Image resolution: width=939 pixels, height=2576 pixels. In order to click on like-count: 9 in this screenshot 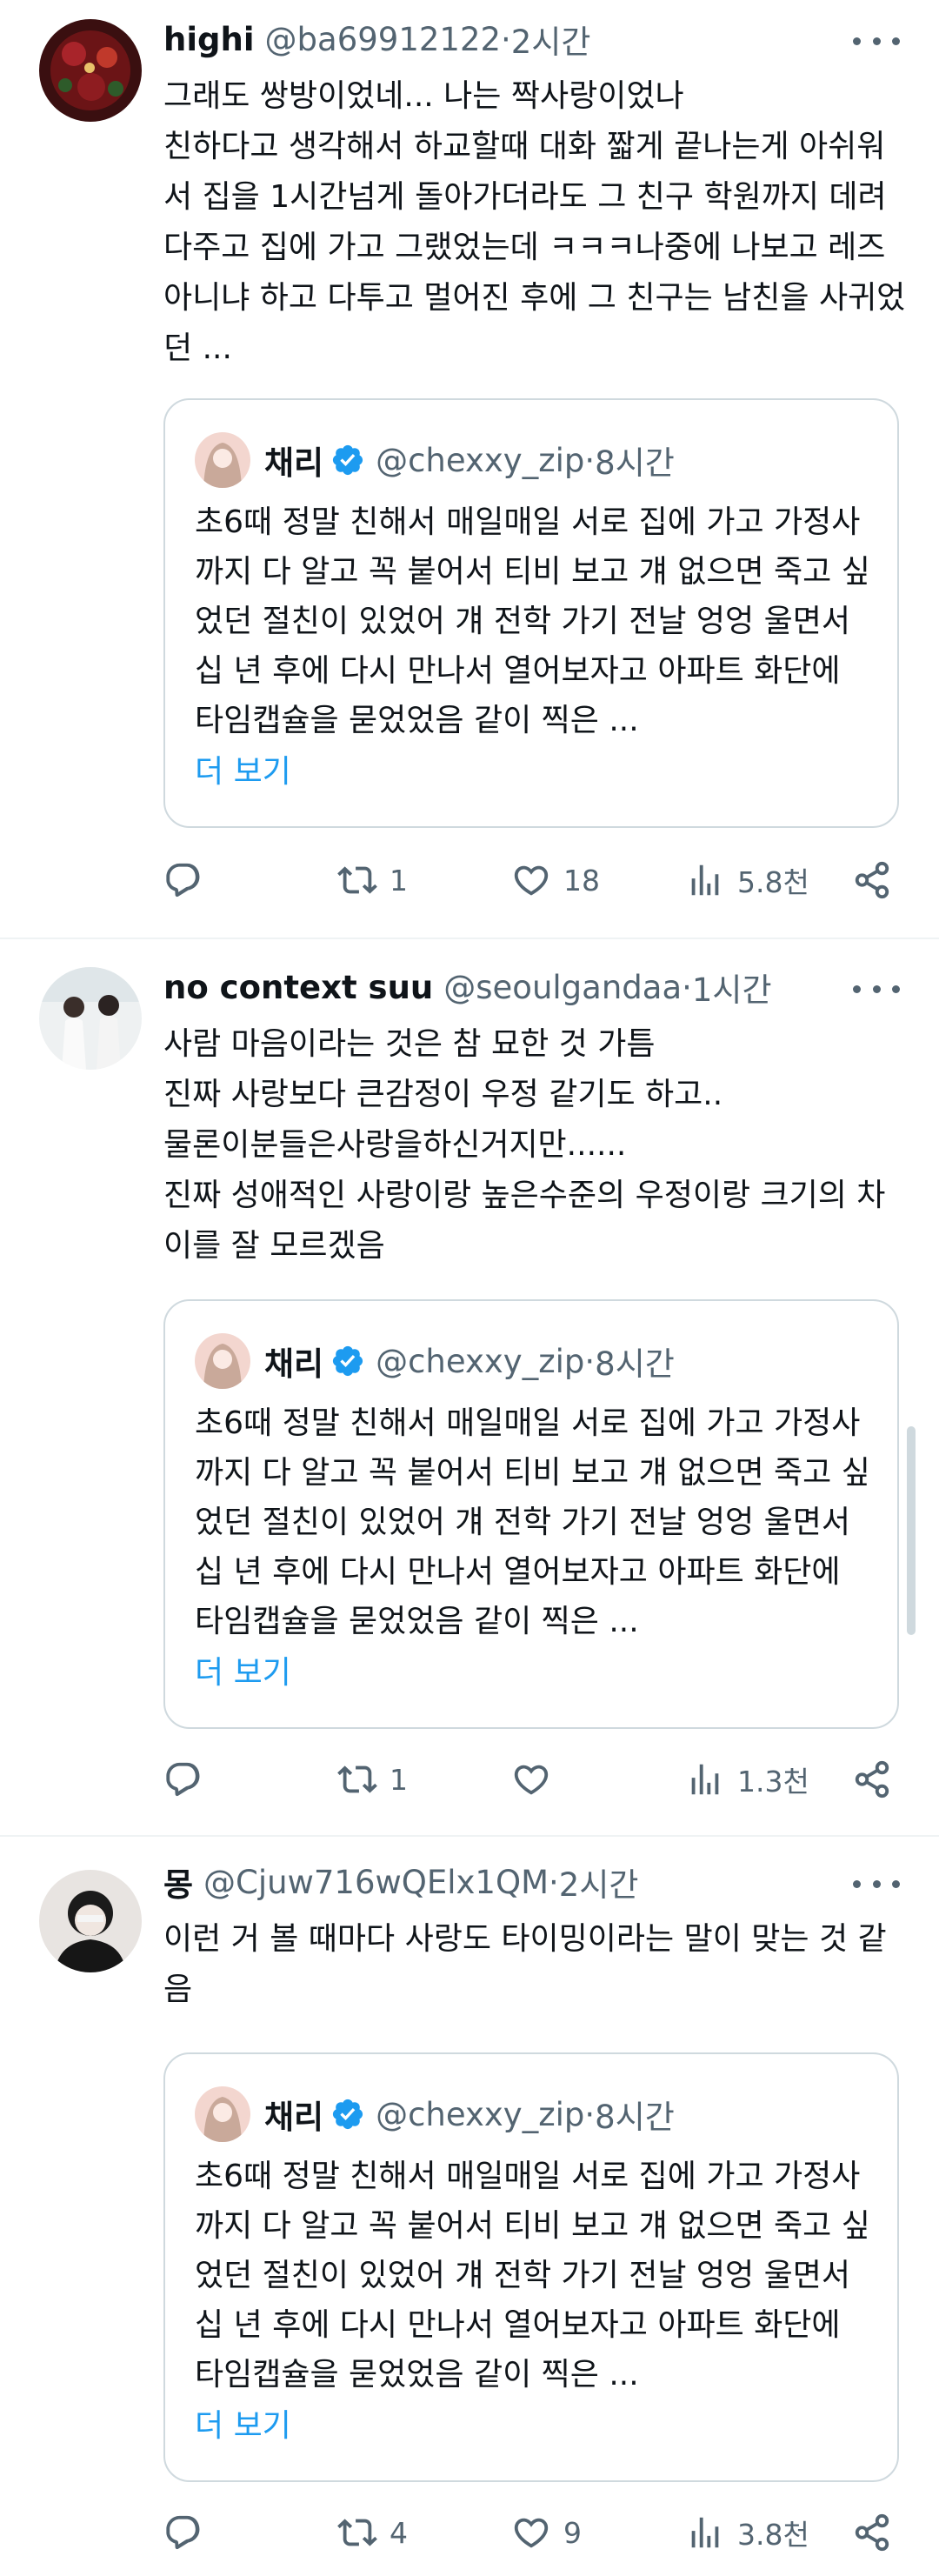, I will do `click(572, 2532)`.